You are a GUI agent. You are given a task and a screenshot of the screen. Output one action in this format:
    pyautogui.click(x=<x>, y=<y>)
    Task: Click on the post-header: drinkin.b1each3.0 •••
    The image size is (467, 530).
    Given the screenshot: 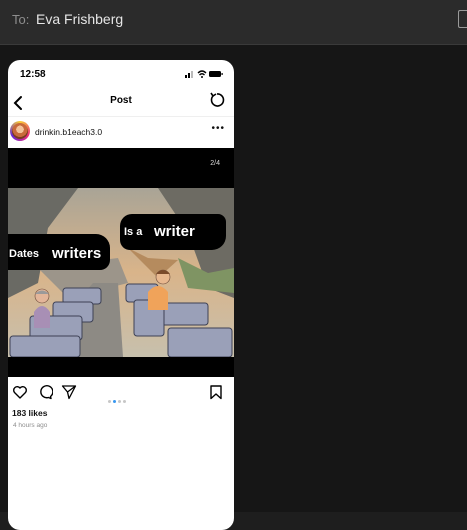 What is the action you would take?
    pyautogui.click(x=121, y=132)
    